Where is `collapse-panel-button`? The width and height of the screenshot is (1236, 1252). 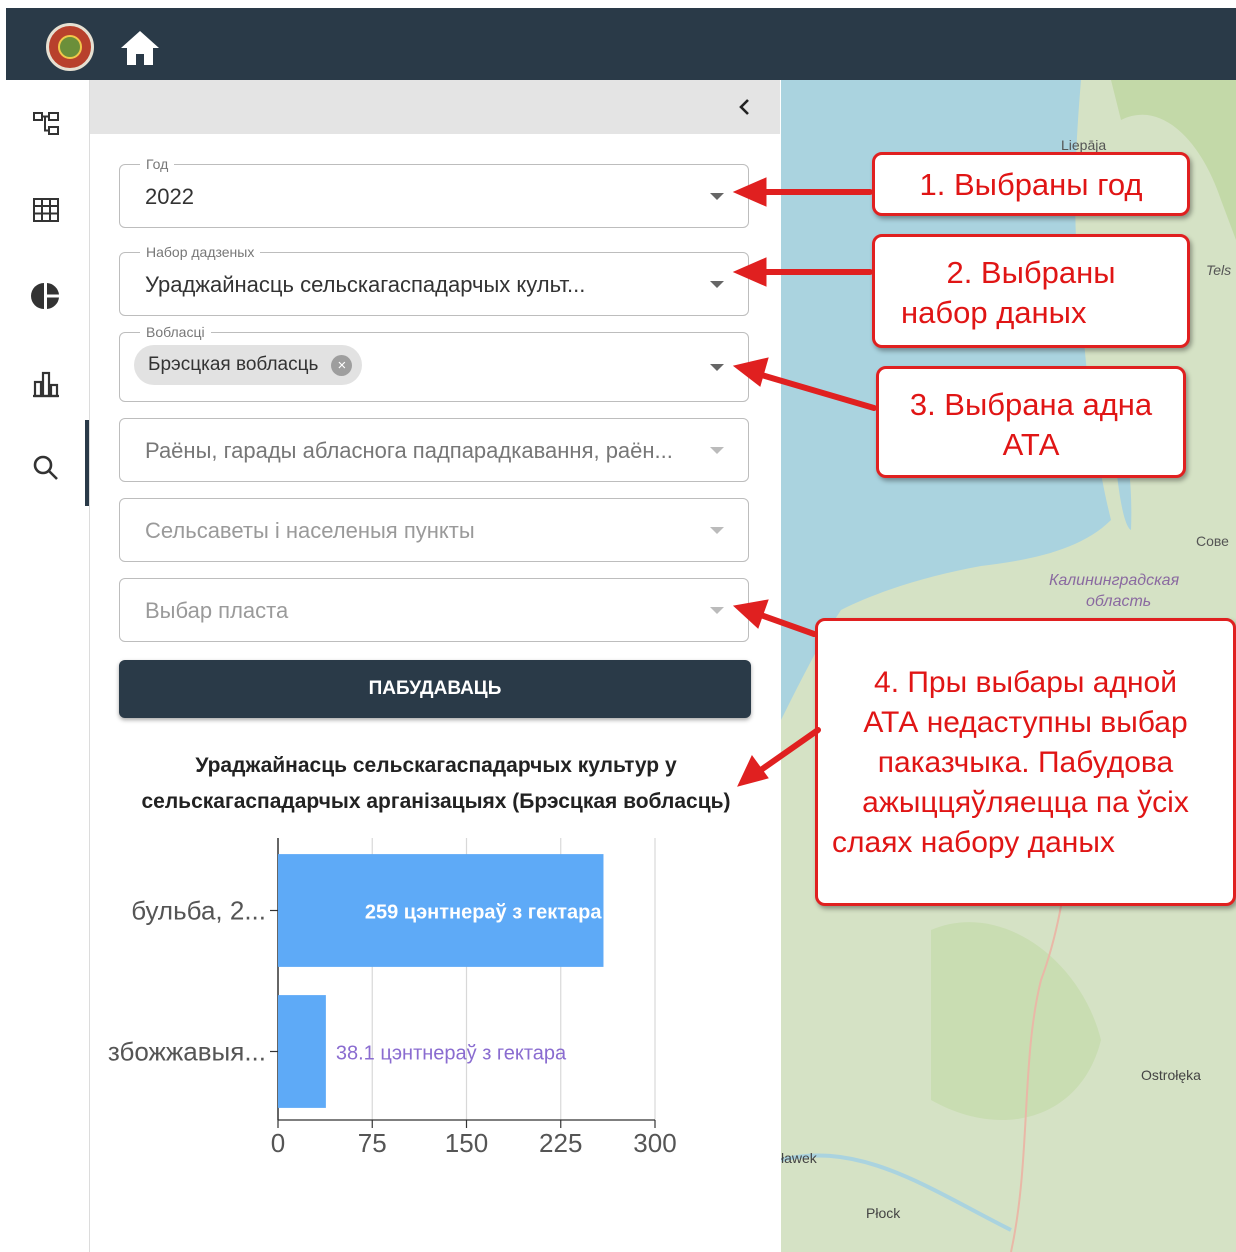 collapse-panel-button is located at coordinates (745, 107).